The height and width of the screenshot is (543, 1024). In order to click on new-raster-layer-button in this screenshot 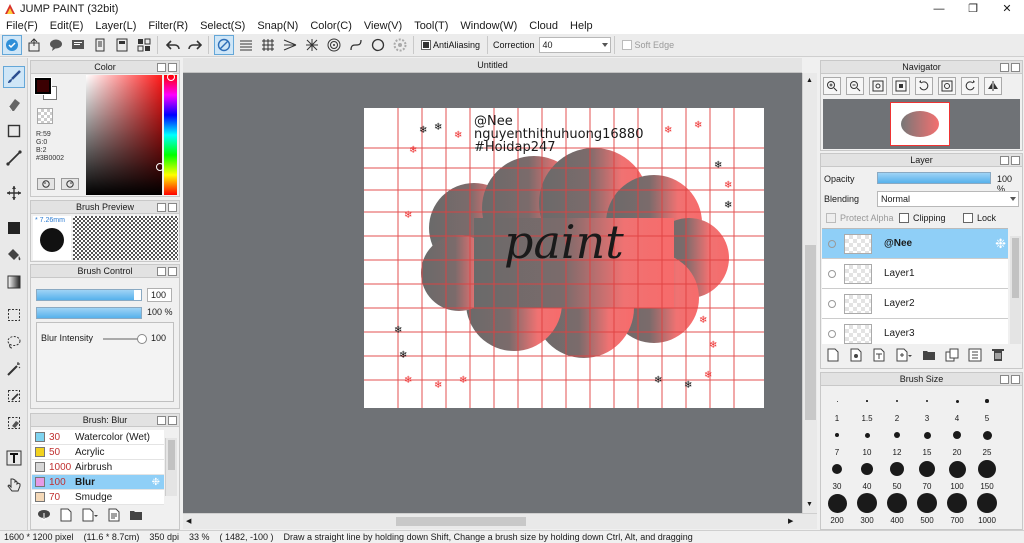, I will do `click(856, 355)`.